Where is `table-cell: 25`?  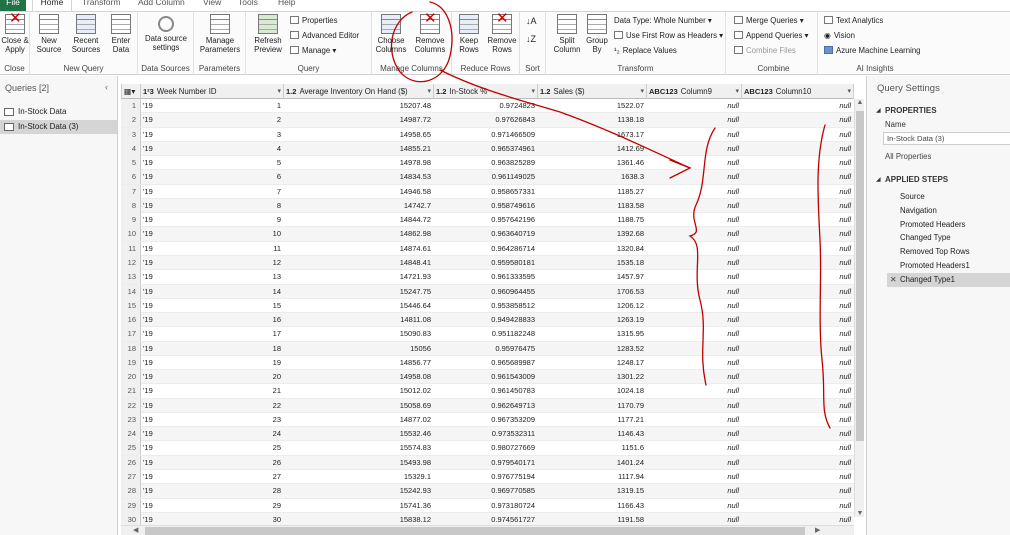 table-cell: 25 is located at coordinates (225, 448).